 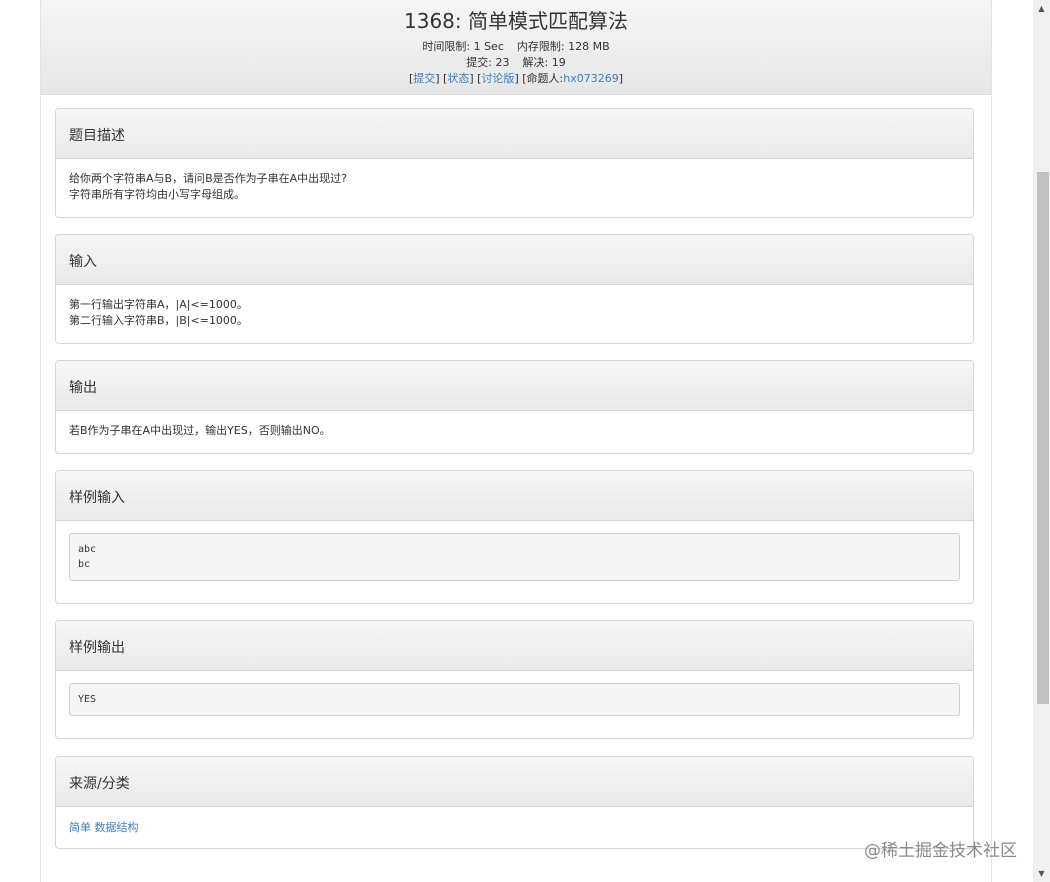 What do you see at coordinates (497, 78) in the screenshot?
I see `discuss-link: 讨论版` at bounding box center [497, 78].